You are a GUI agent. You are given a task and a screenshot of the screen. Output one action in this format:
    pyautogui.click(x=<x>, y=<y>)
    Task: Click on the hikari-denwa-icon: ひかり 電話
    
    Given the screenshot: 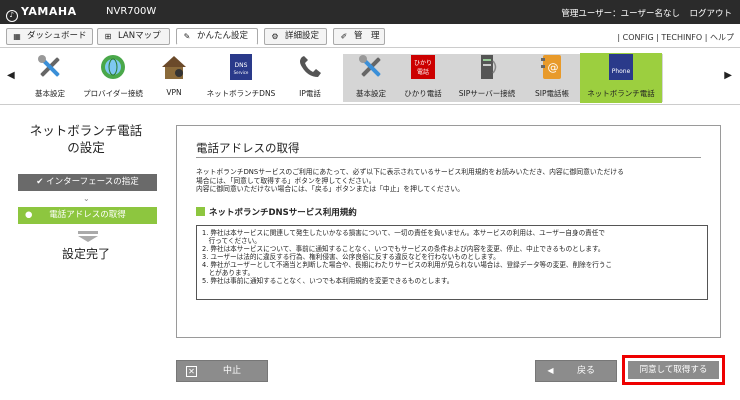 What is the action you would take?
    pyautogui.click(x=423, y=67)
    